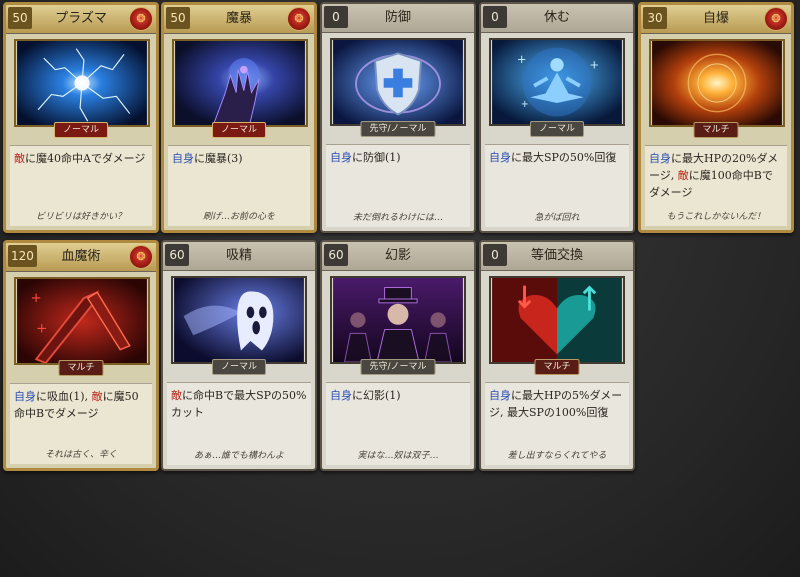  I want to click on card-kyusei: 60 吸精 ノーマル 敵に命中Bで最大SPの50%カット あぁ…誰でも構わんよ, so click(239, 355).